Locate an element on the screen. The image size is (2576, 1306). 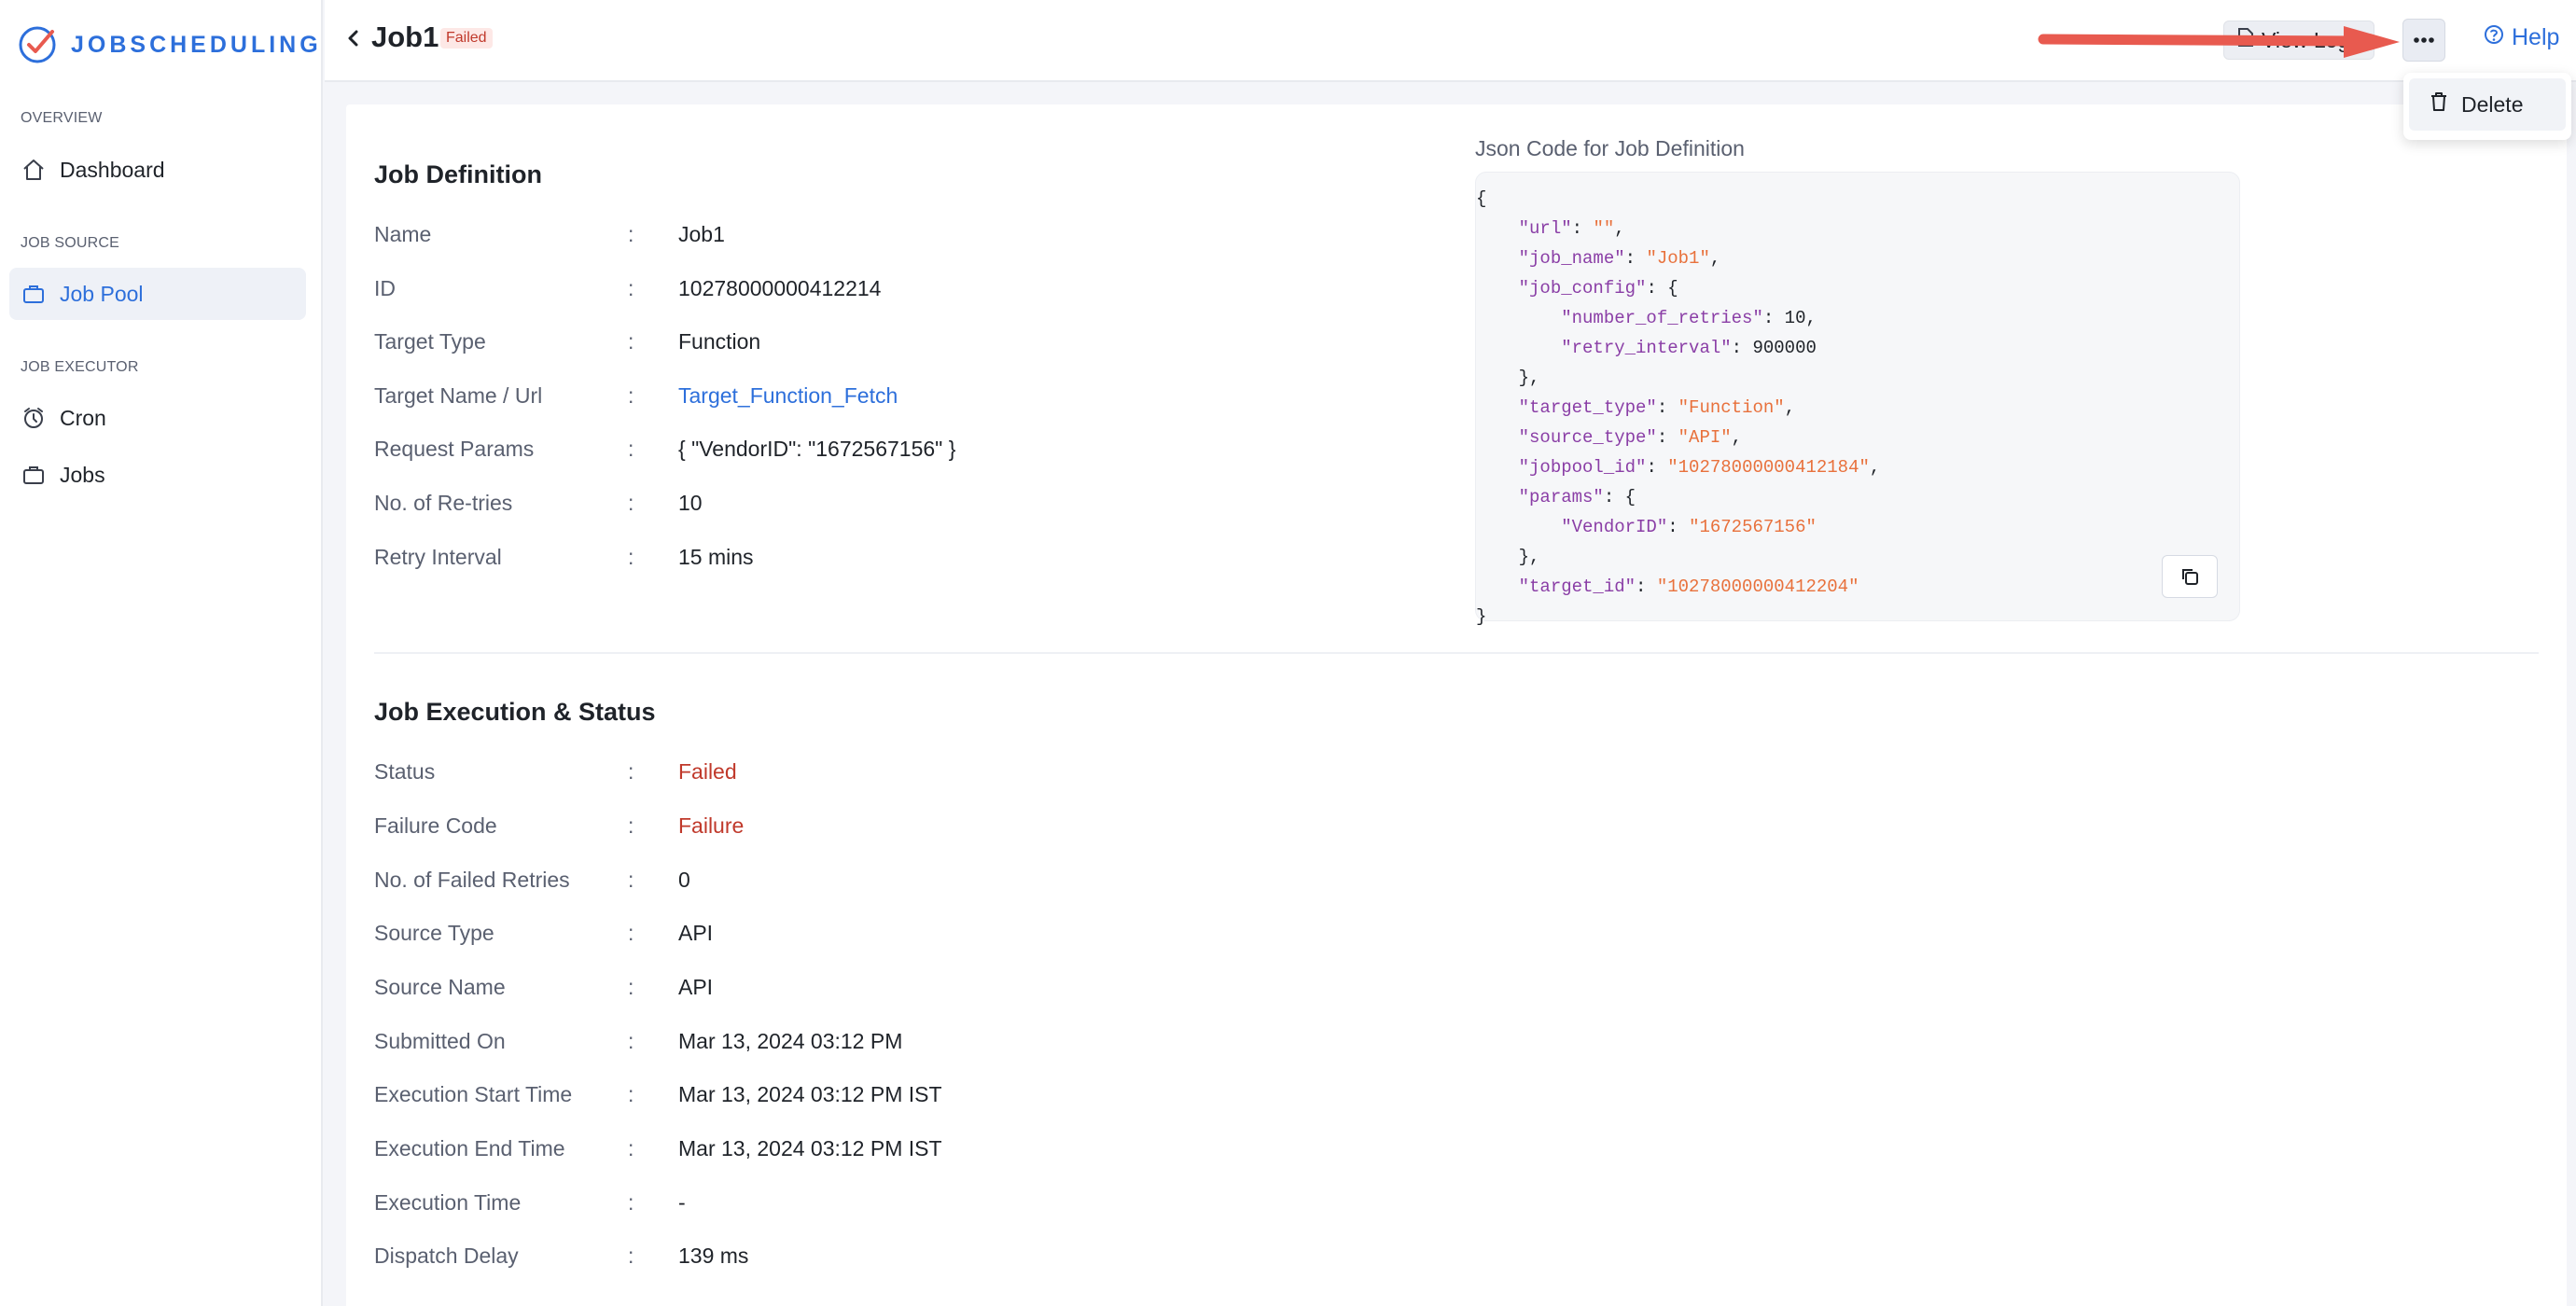
execution-row-status: Status : Failed is located at coordinates (555, 771).